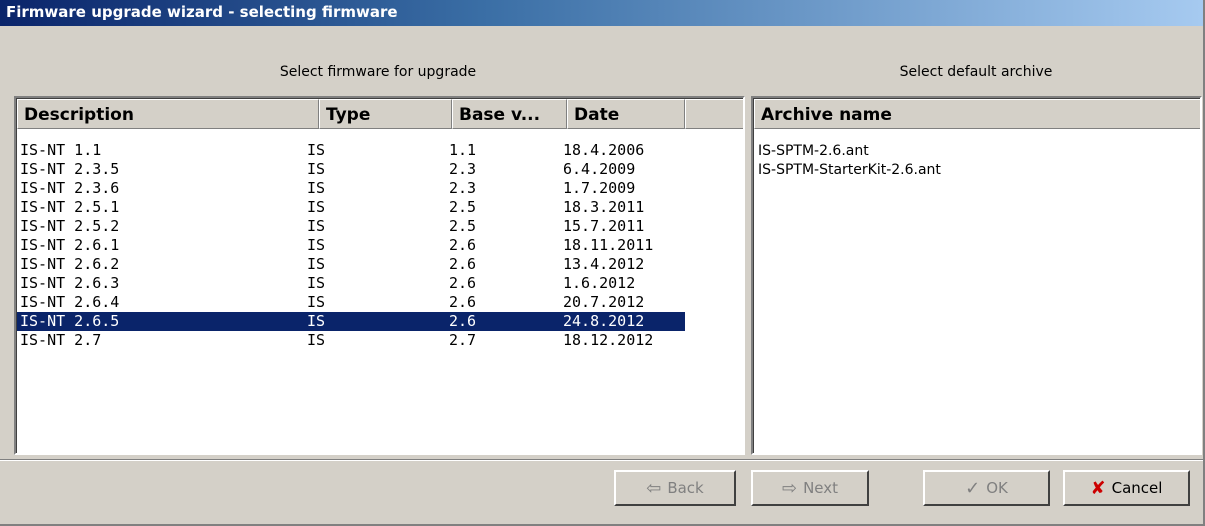 This screenshot has height=526, width=1205. Describe the element at coordinates (377, 226) in the screenshot. I see `table-row: IS-NT 2.5.2 IS 2.5 15.7.2011` at that location.